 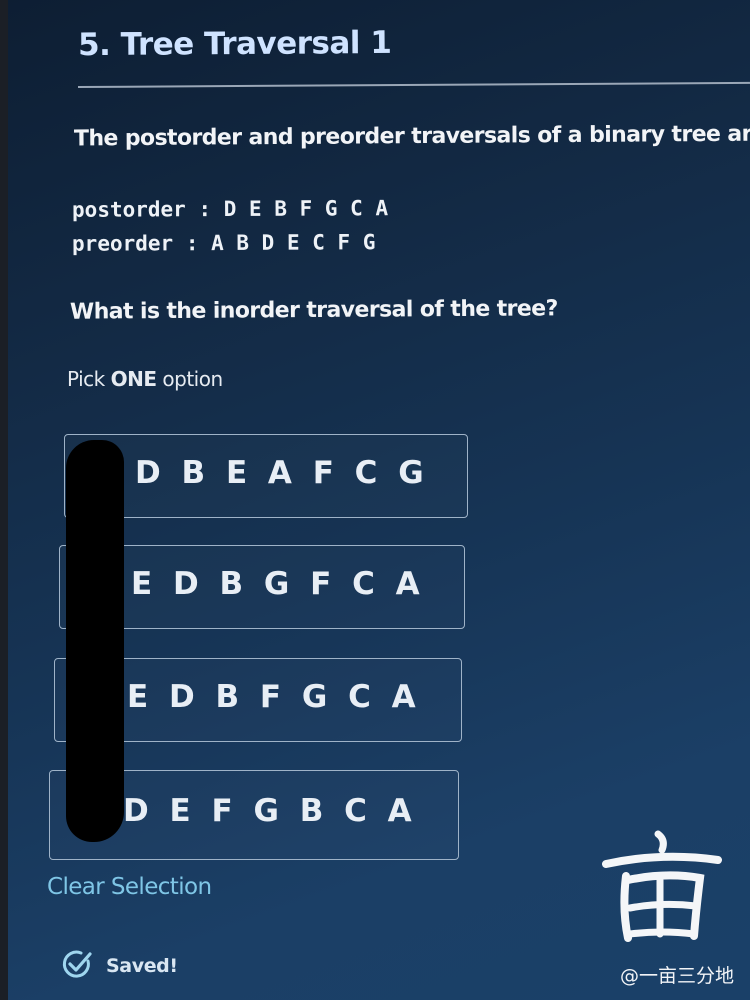 What do you see at coordinates (230, 209) in the screenshot?
I see `postorder-line: postorder : D E B F G C A` at bounding box center [230, 209].